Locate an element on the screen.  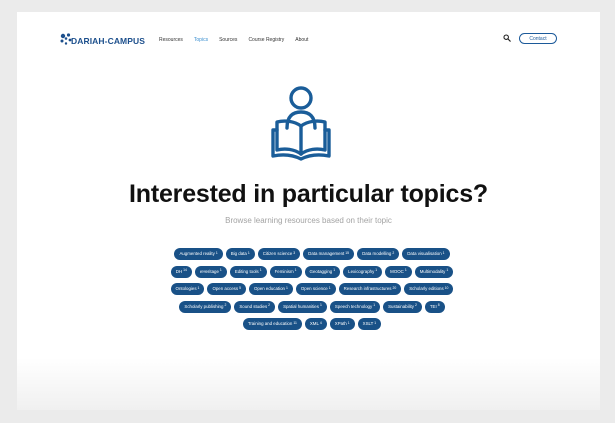
contact-button: Contact is located at coordinates (538, 38).